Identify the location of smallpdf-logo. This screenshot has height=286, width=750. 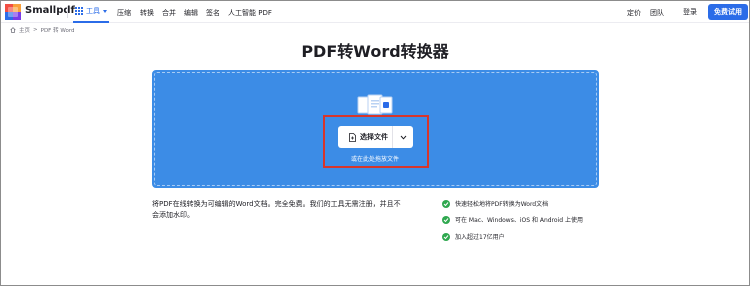
(13, 12).